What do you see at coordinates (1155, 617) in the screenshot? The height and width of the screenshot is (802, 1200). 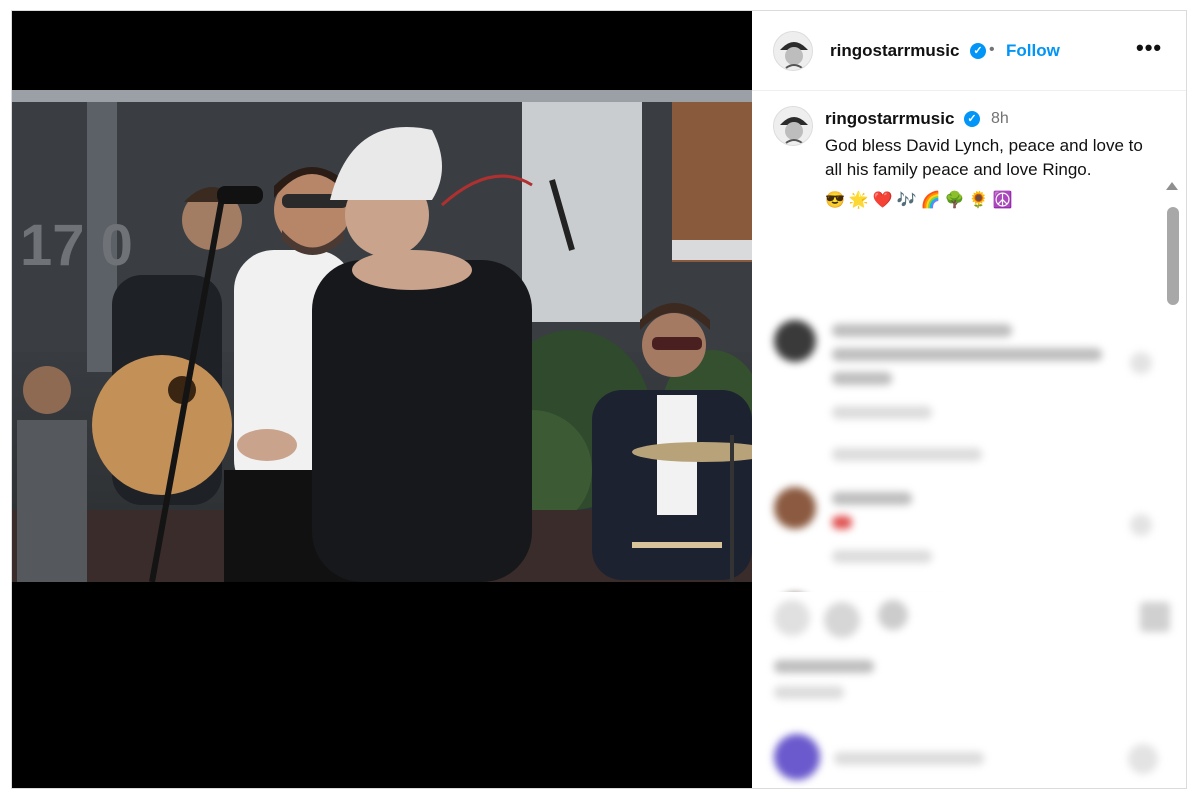 I see `bookmark-icon` at bounding box center [1155, 617].